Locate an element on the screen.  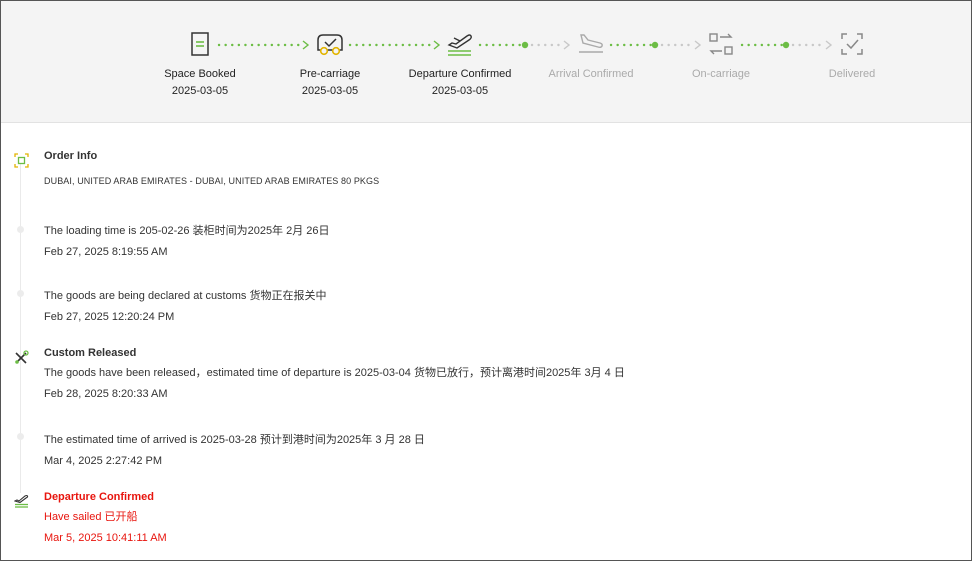
event-time: Feb 27, 2025 12:20:24 PM is located at coordinates (109, 317).